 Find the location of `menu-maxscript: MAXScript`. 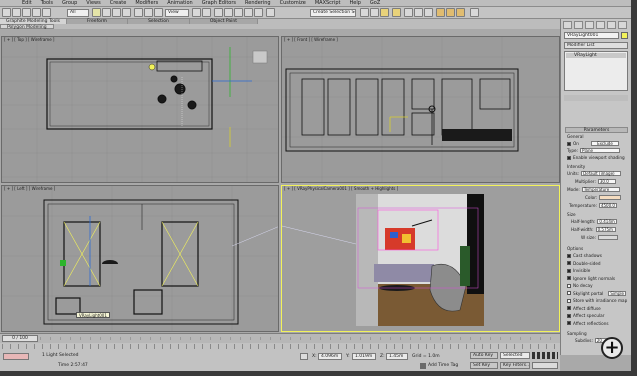

menu-maxscript: MAXScript is located at coordinates (328, 3).